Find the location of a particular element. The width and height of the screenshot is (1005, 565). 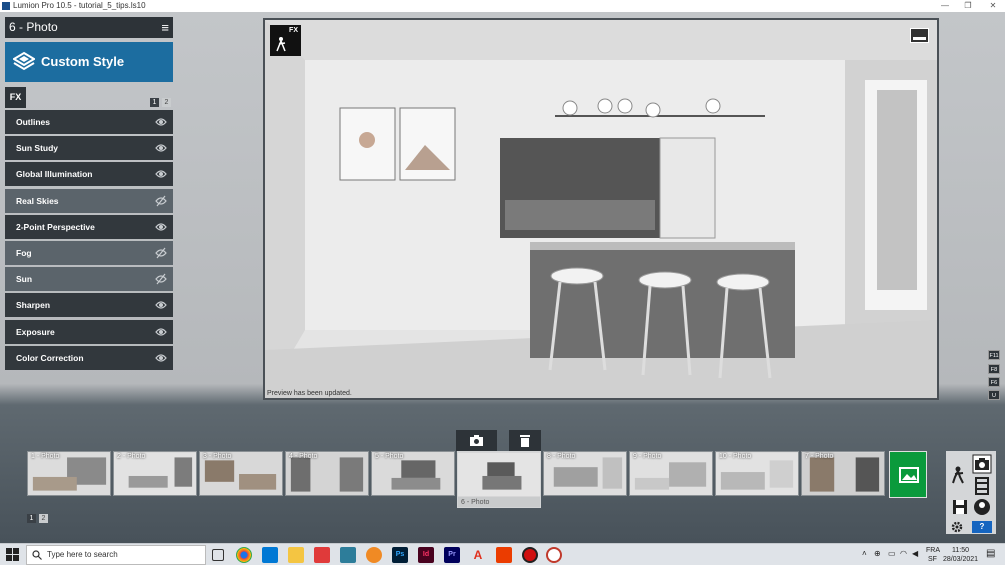

photos-page-1: 1 is located at coordinates (31, 518).